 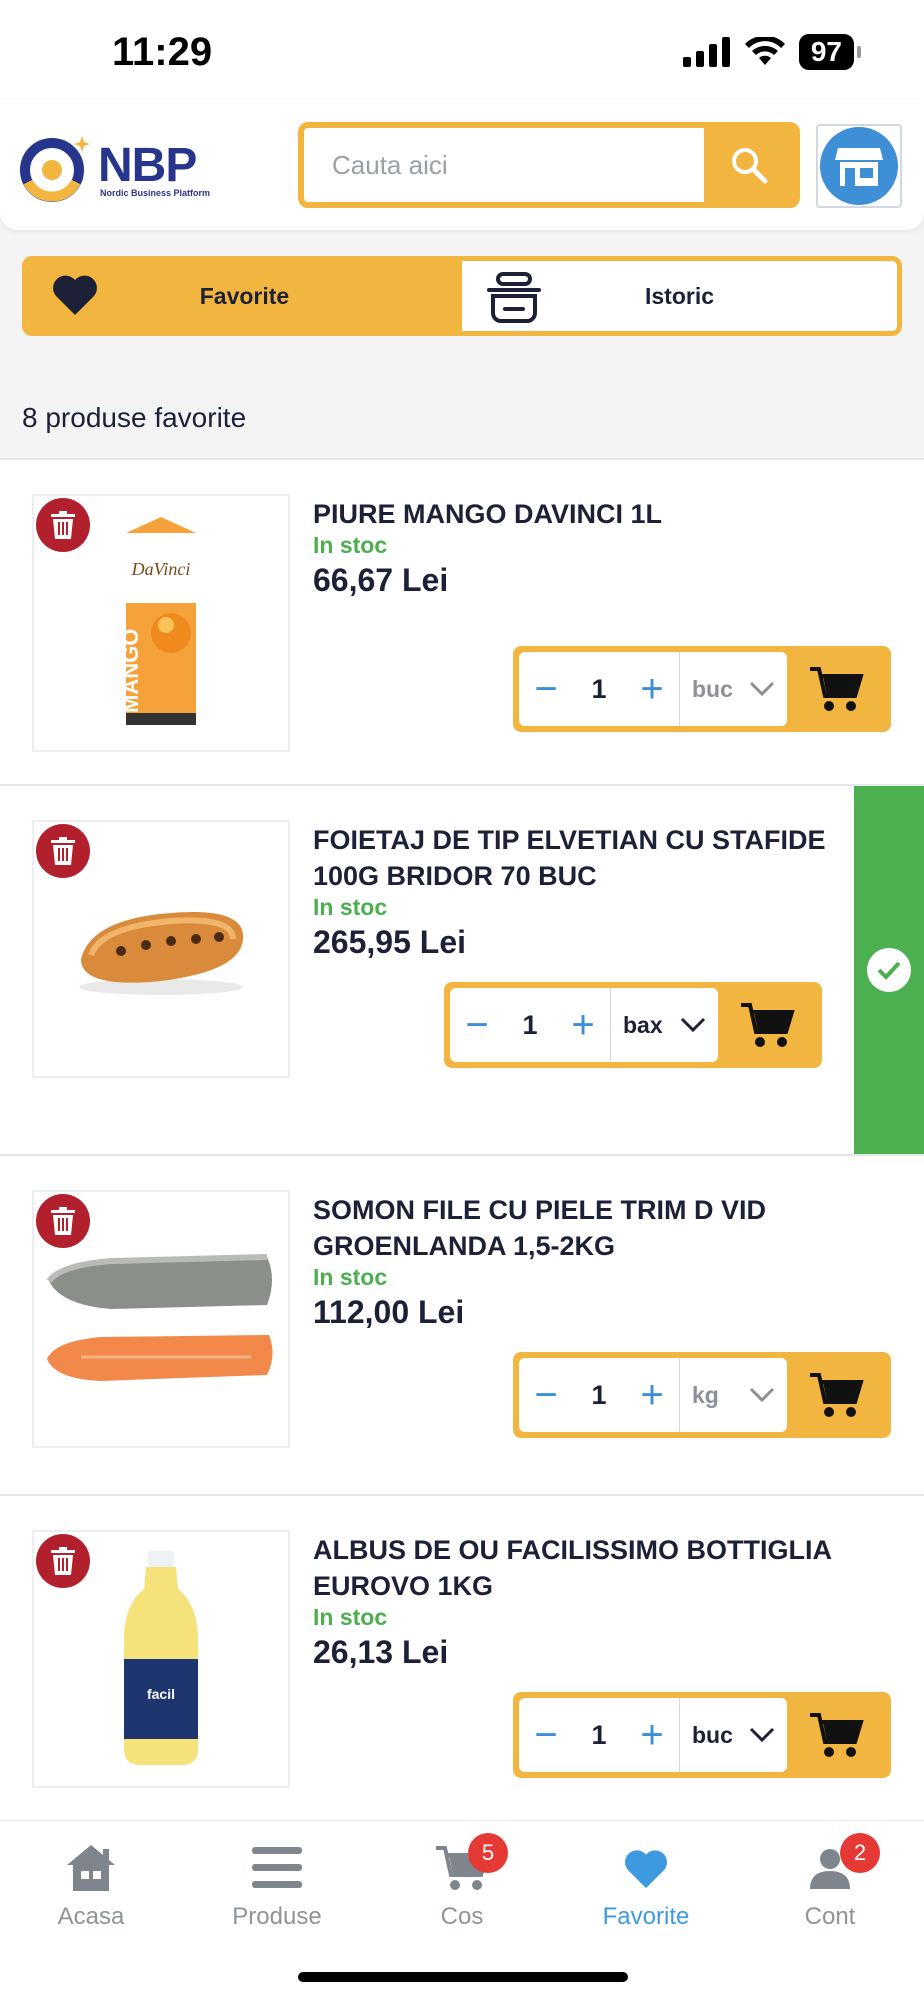 I want to click on logo-mark-icon, so click(x=55, y=169).